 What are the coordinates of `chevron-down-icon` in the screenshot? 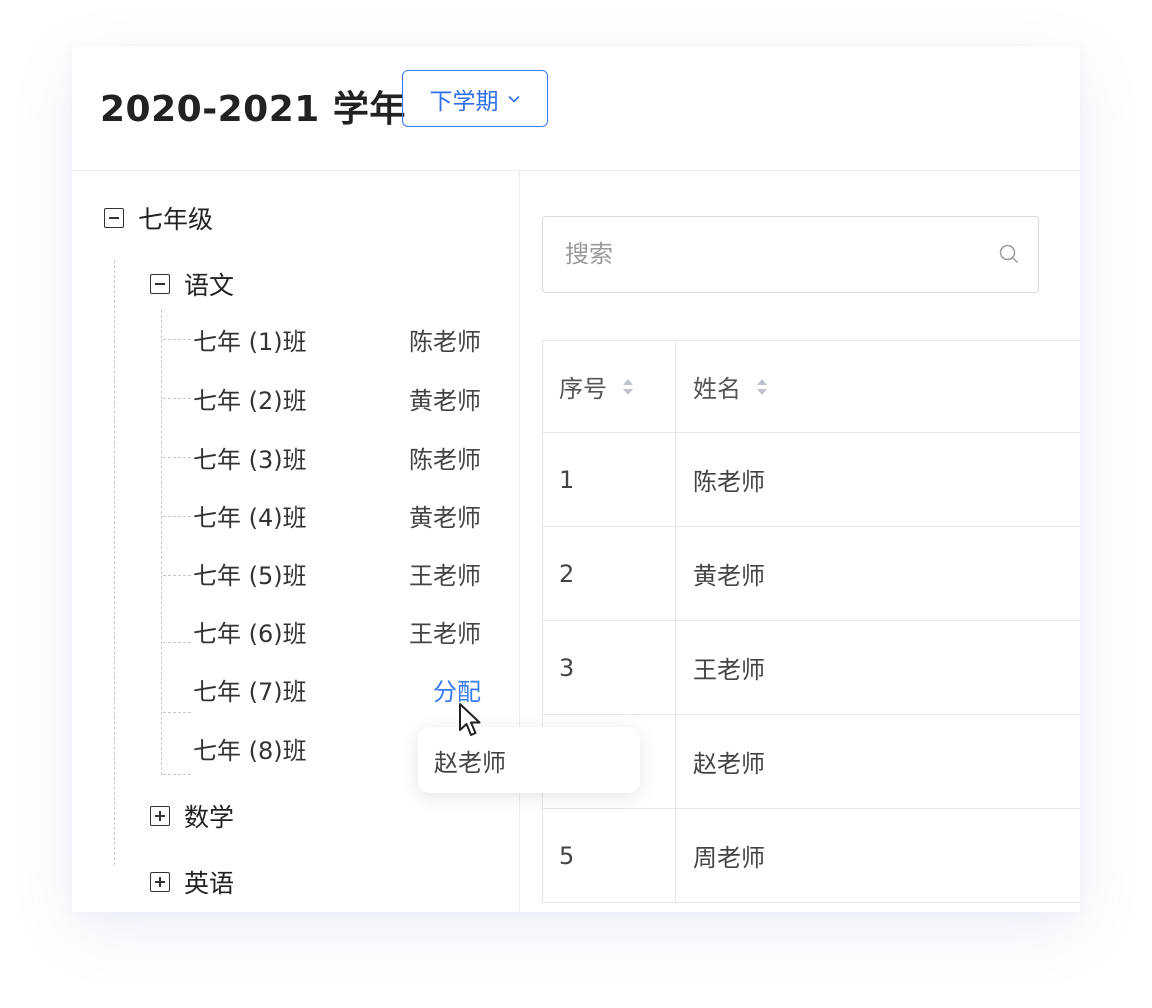 It's located at (513, 99).